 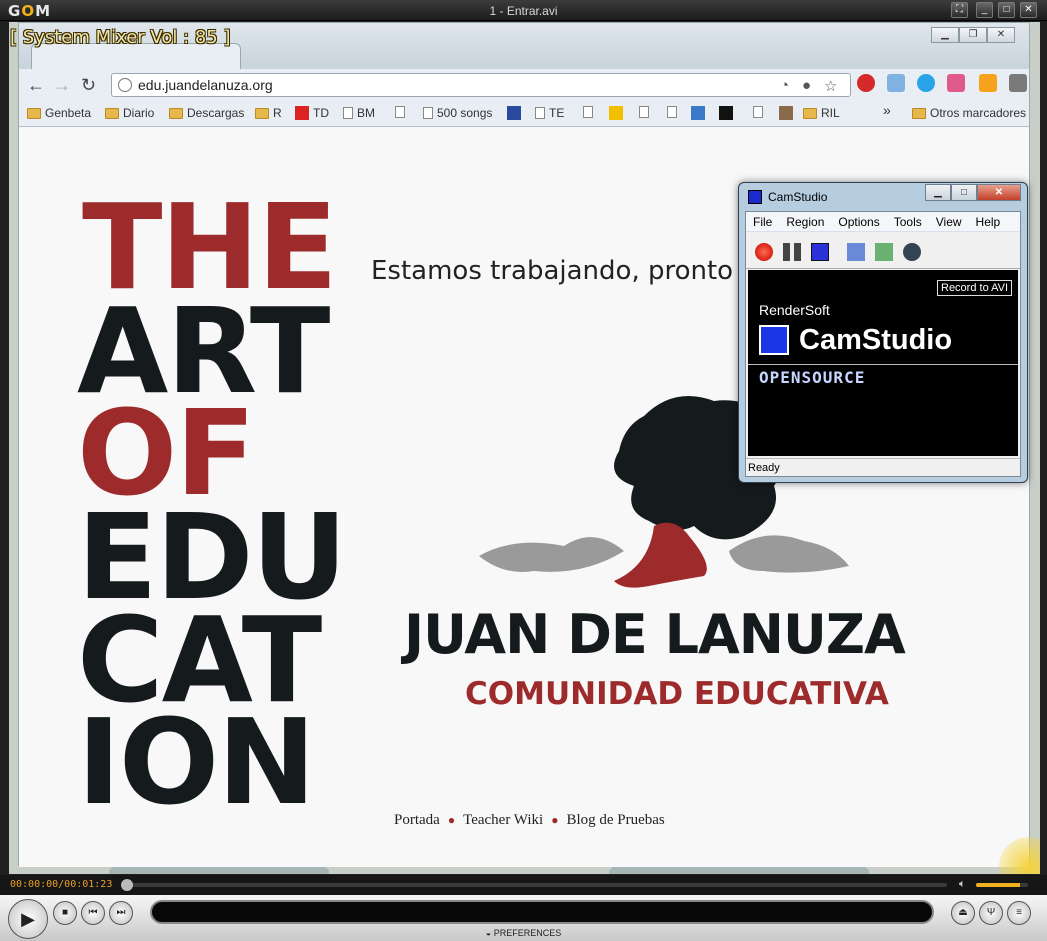 I want to click on record-to-avi-badge: Record to AVI, so click(x=975, y=288).